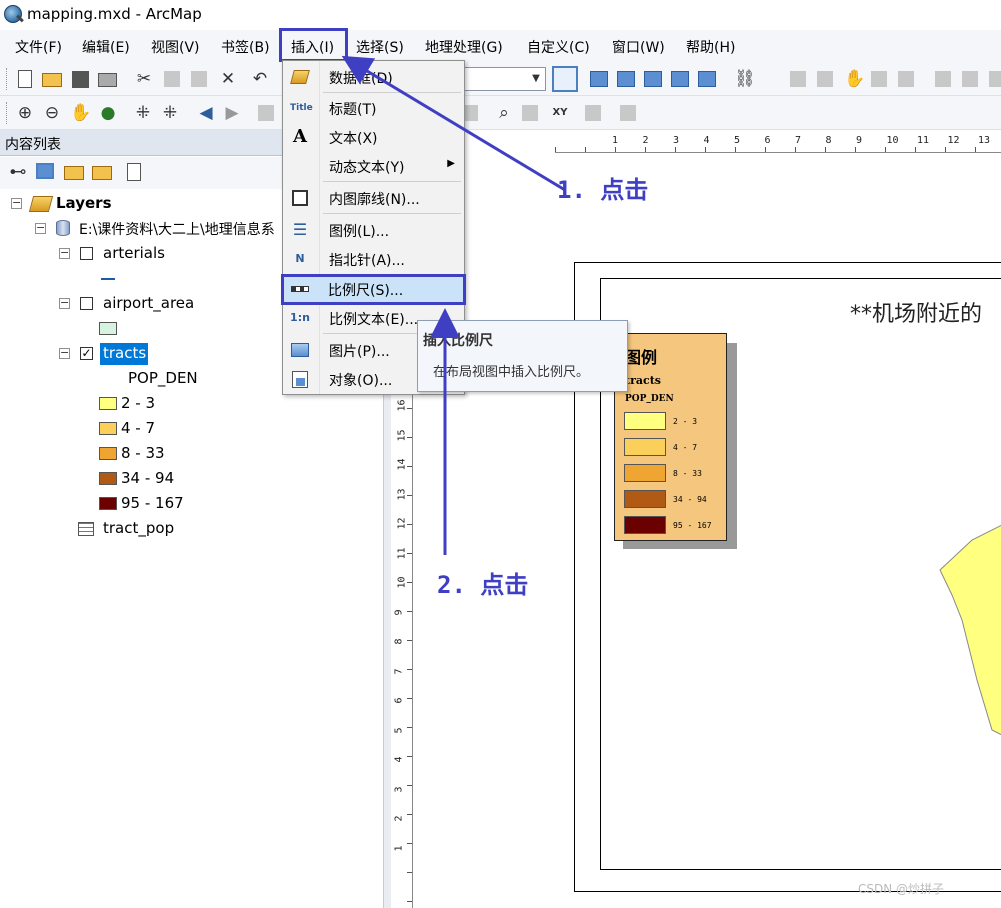 This screenshot has height=908, width=1001. What do you see at coordinates (923, 140) in the screenshot?
I see `ruler-tick-label: 11` at bounding box center [923, 140].